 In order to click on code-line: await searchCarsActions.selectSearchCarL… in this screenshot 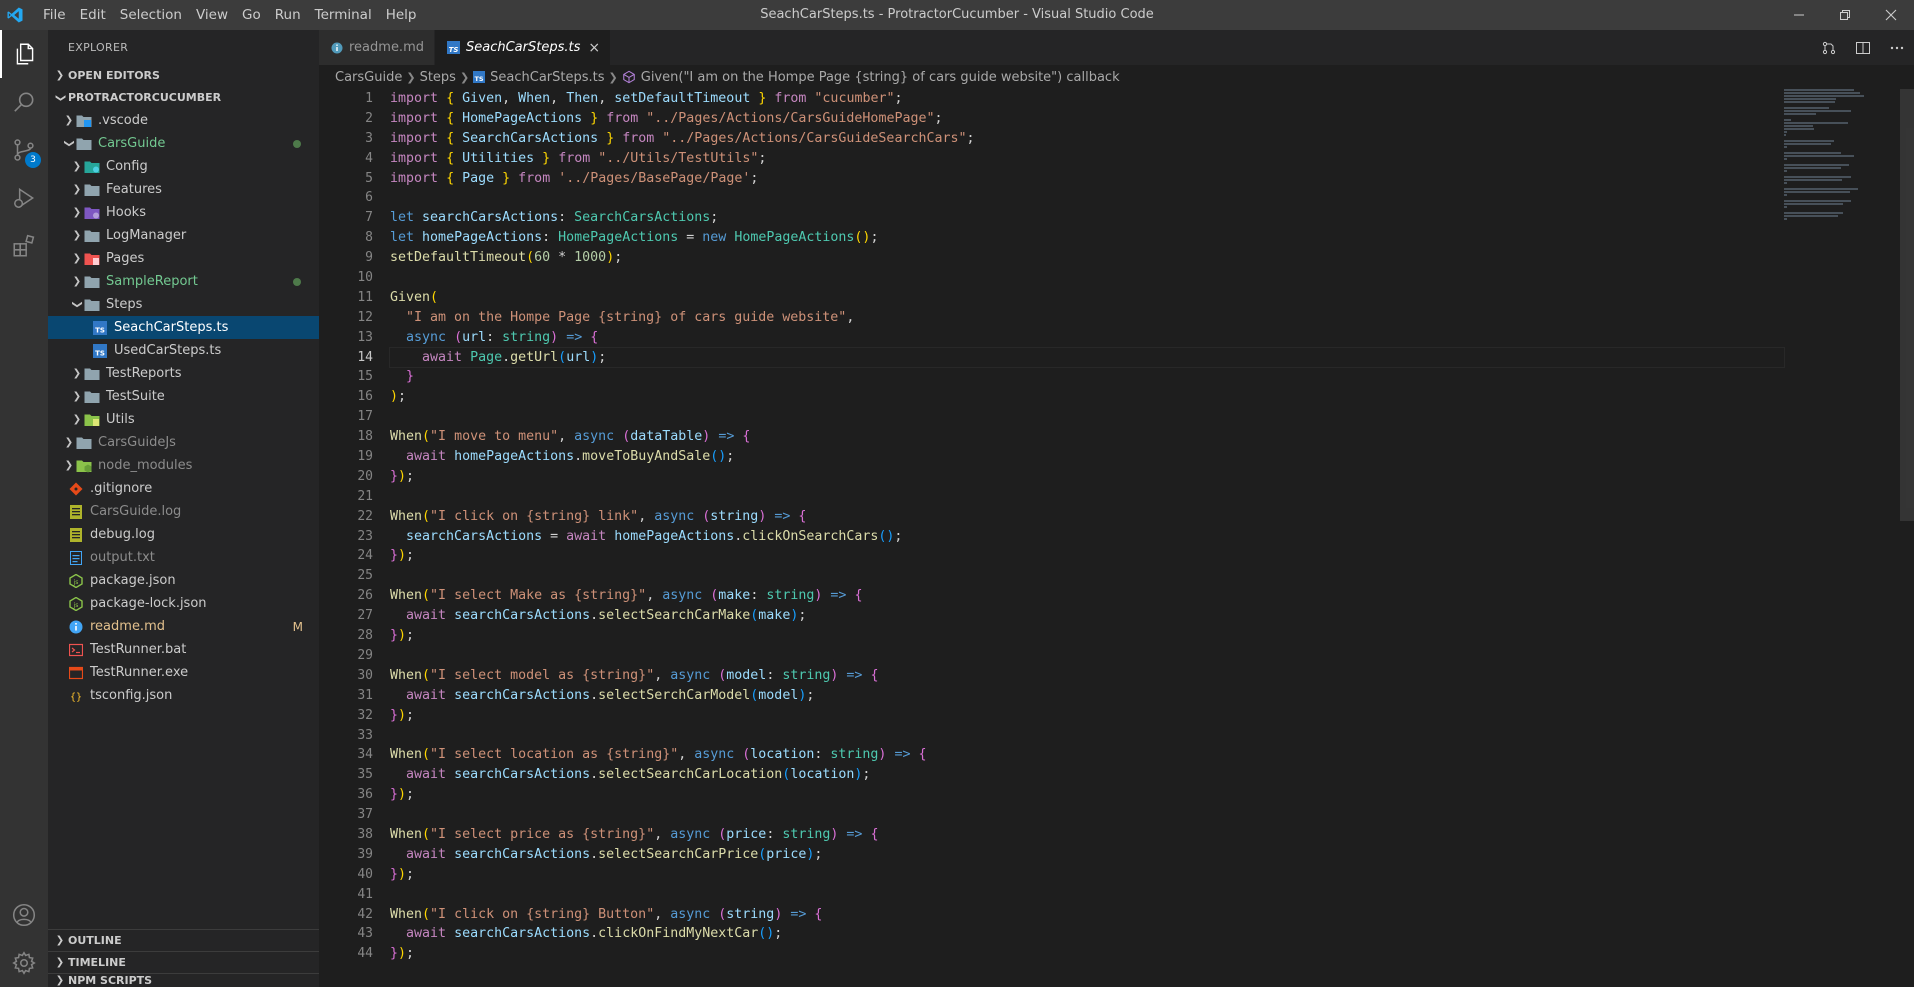, I will do `click(1087, 775)`.